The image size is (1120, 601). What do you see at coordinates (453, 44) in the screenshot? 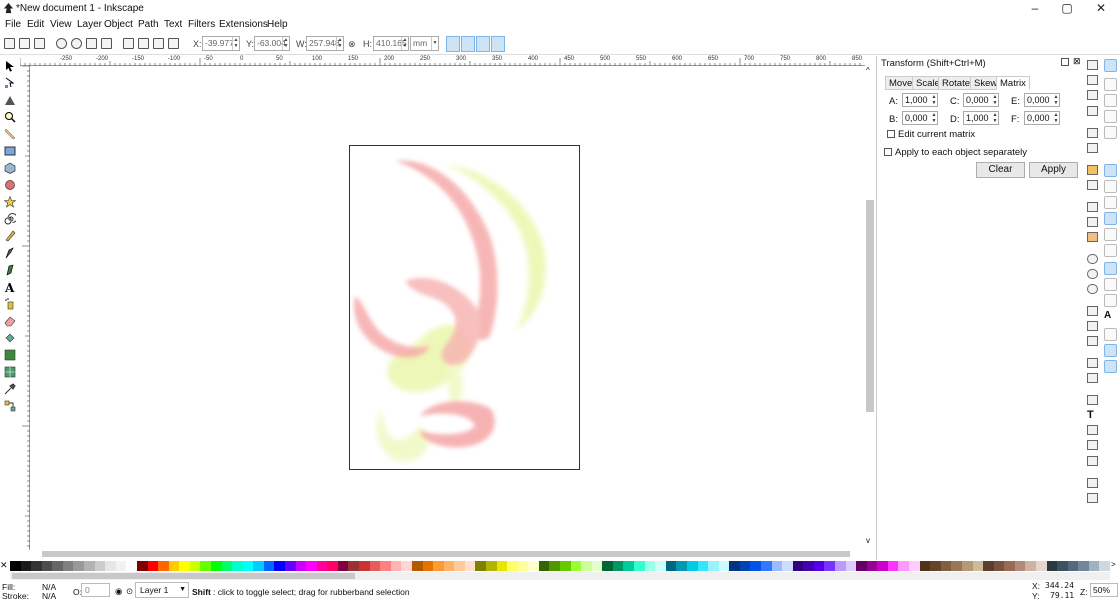
I see `scale-stroke-toggle` at bounding box center [453, 44].